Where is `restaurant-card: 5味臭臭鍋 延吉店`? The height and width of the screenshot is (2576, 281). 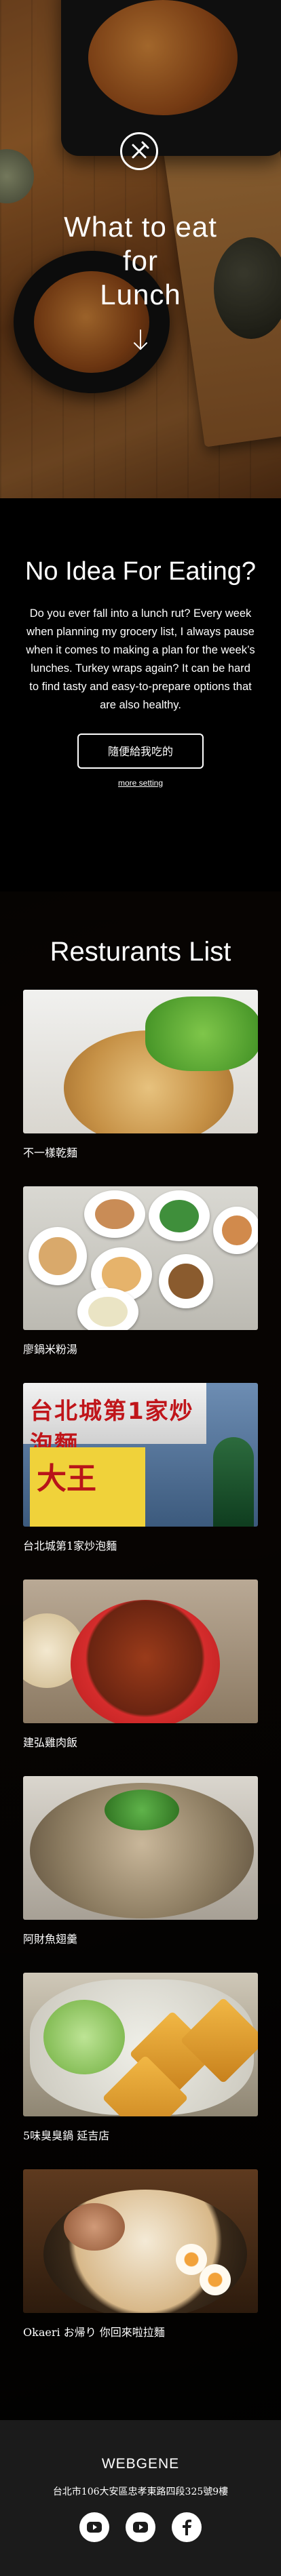
restaurant-card: 5味臭臭鍋 延吉店 is located at coordinates (140, 2058).